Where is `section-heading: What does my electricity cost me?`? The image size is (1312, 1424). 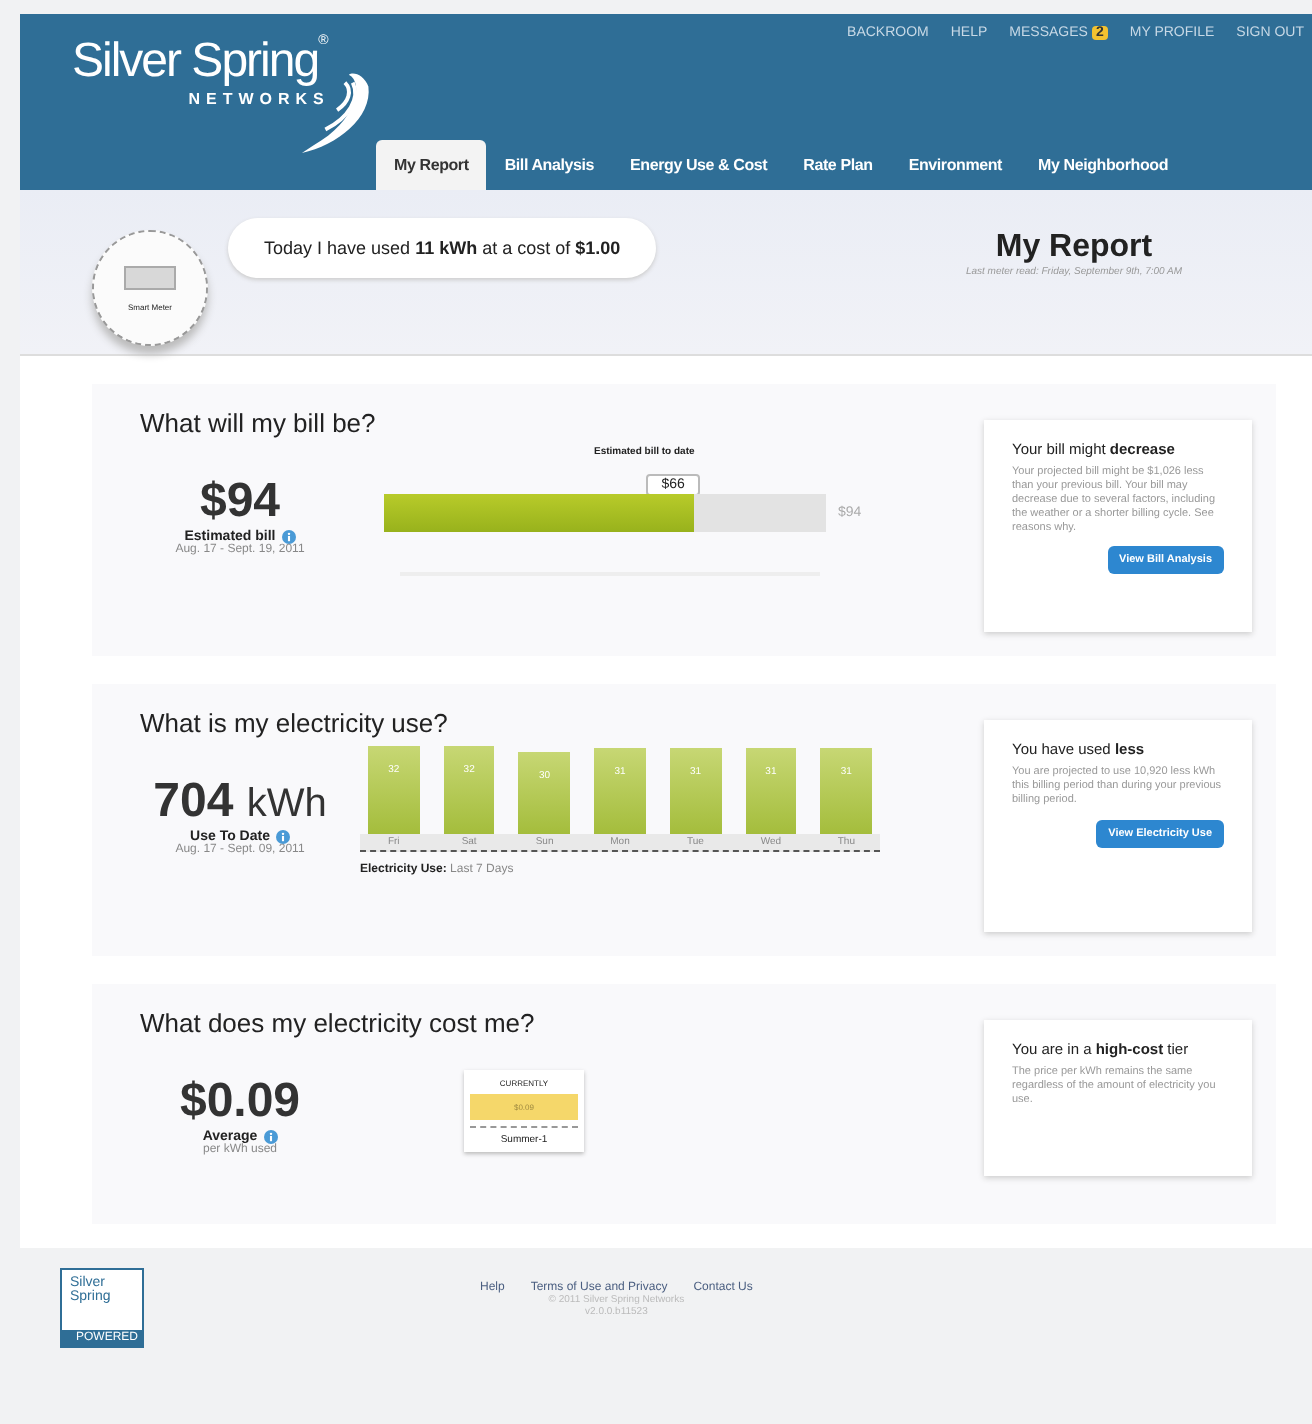
section-heading: What does my electricity cost me? is located at coordinates (338, 1023).